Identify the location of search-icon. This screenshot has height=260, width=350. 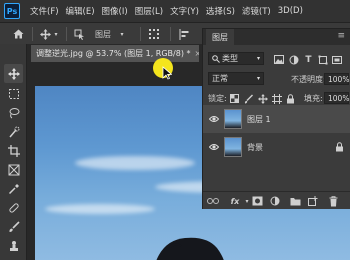
(216, 58).